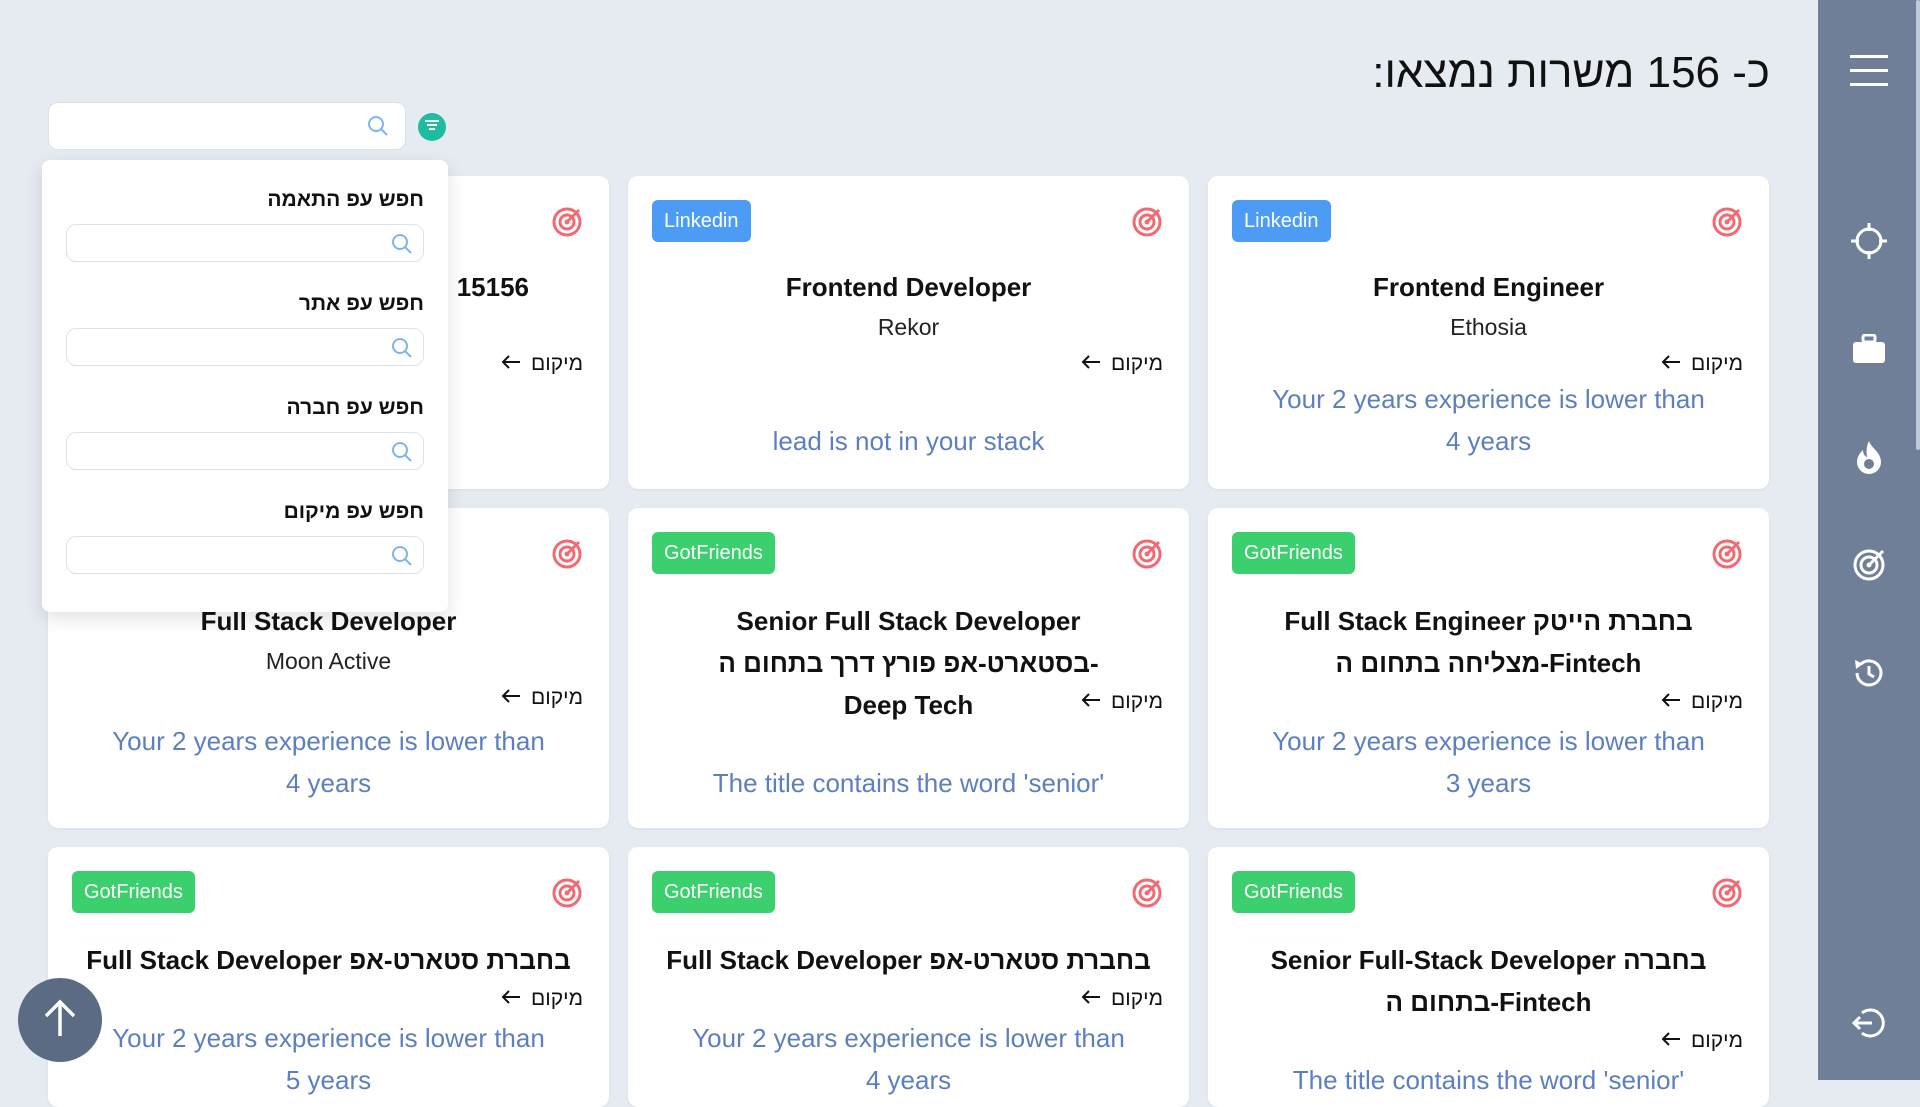 Image resolution: width=1920 pixels, height=1107 pixels. What do you see at coordinates (355, 407) in the screenshot?
I see `filter-label-company: חפש עפ חברה` at bounding box center [355, 407].